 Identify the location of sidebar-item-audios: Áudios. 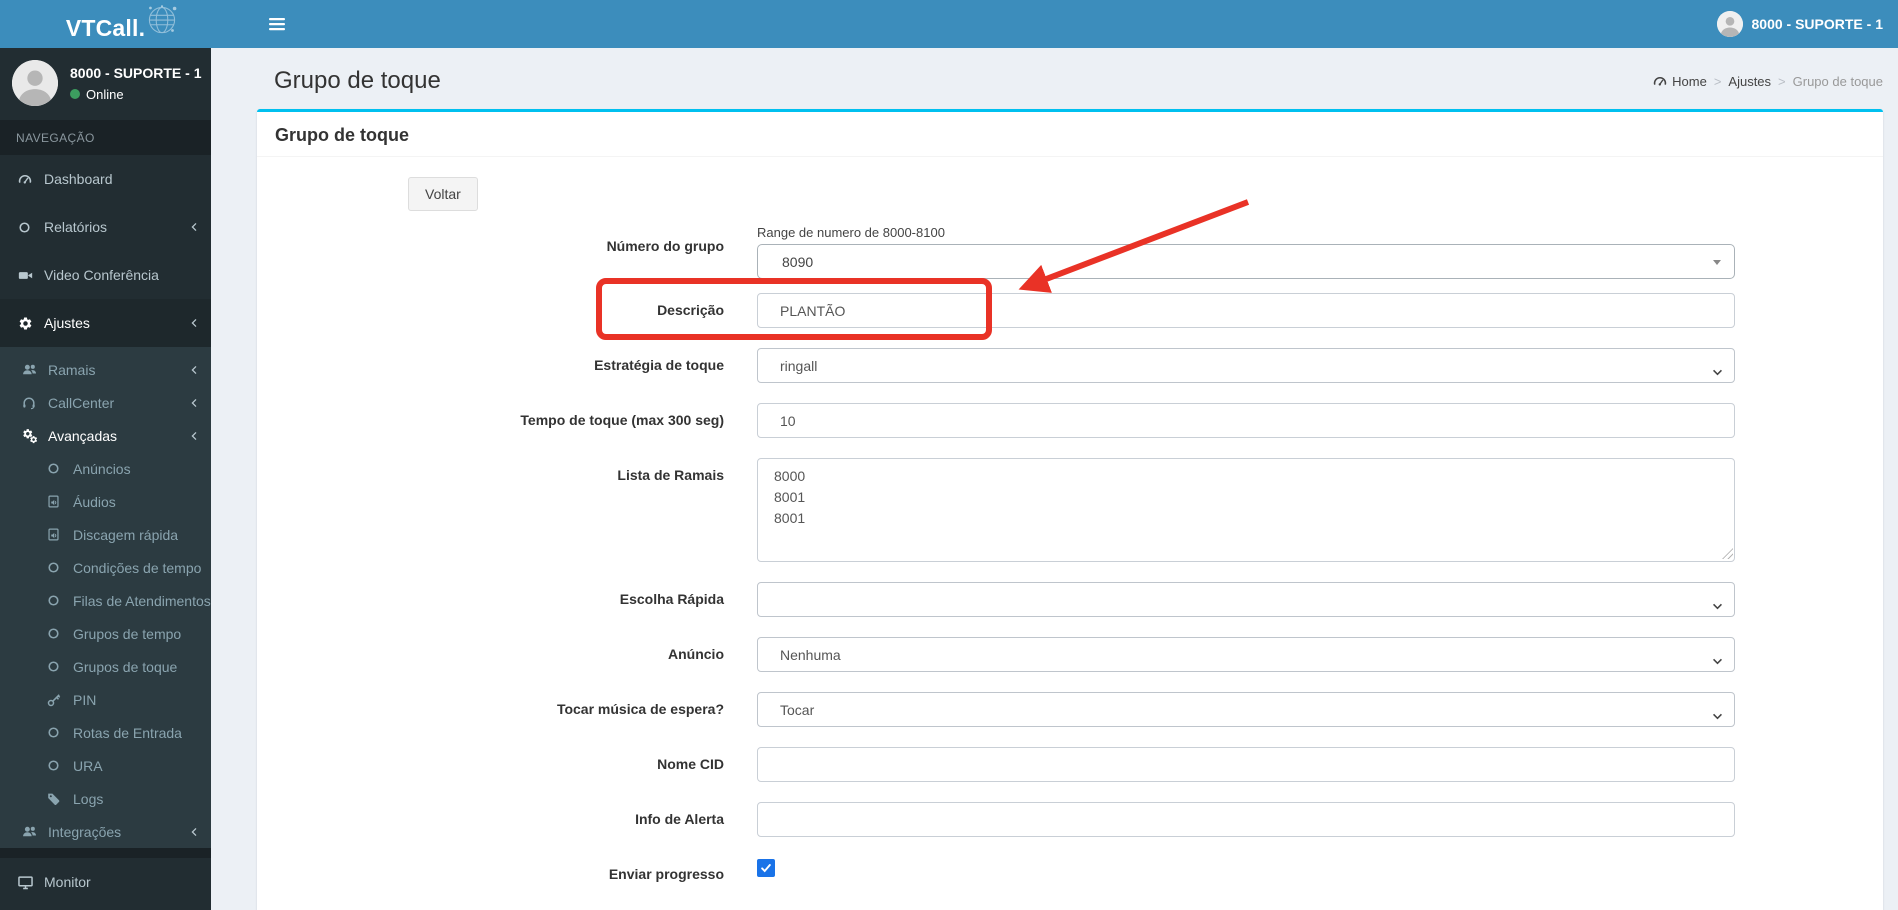
(105, 501).